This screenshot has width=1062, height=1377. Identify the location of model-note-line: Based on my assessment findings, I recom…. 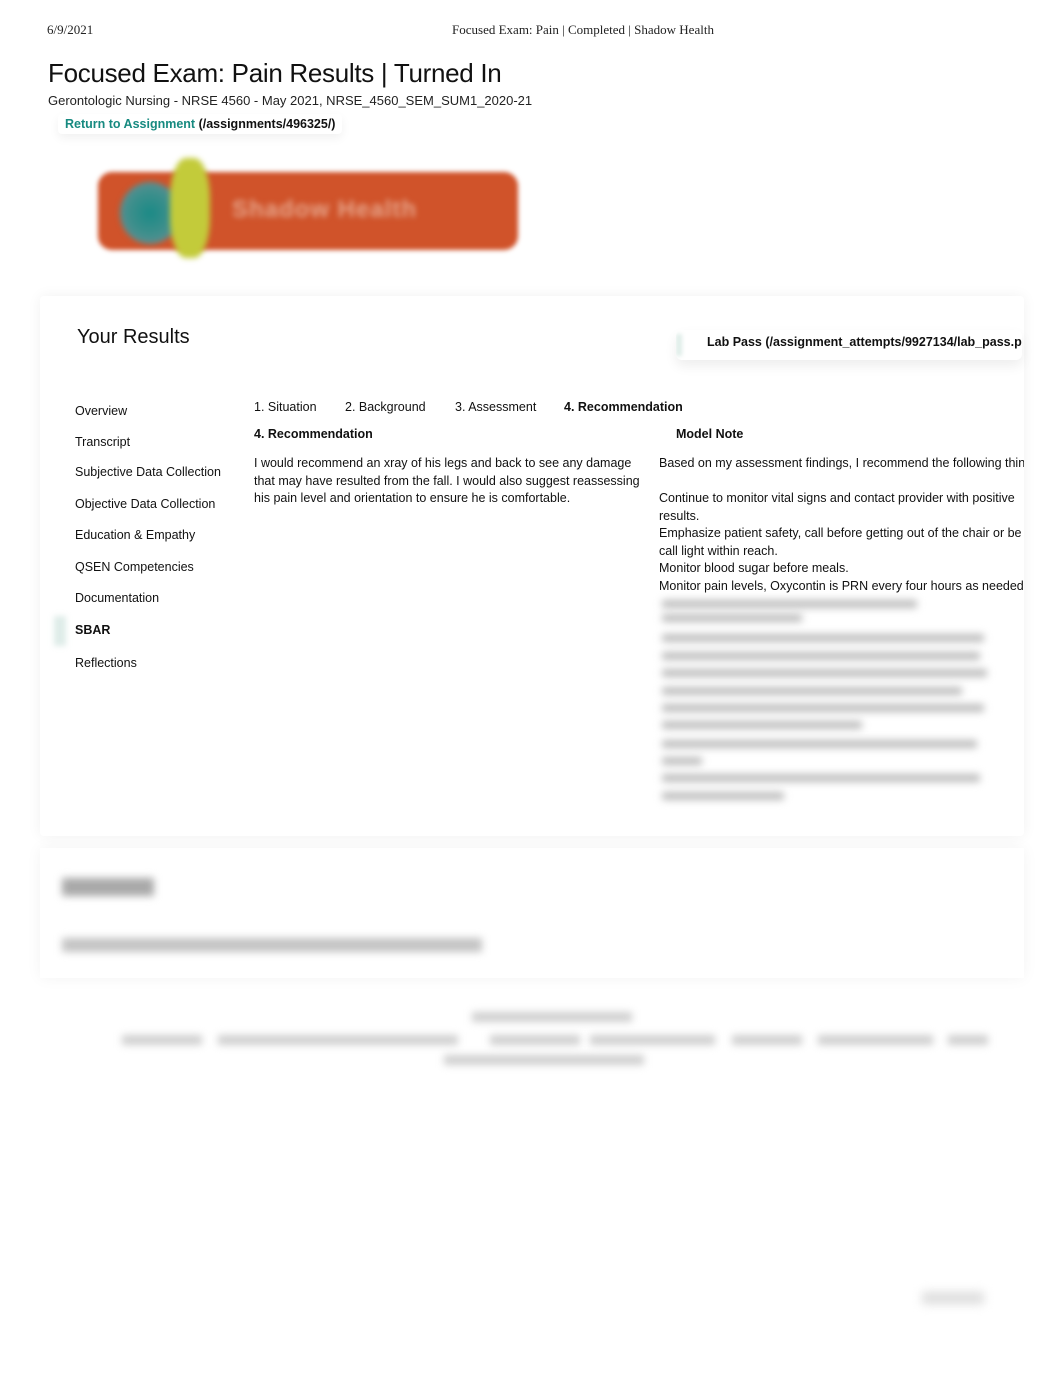
(841, 463).